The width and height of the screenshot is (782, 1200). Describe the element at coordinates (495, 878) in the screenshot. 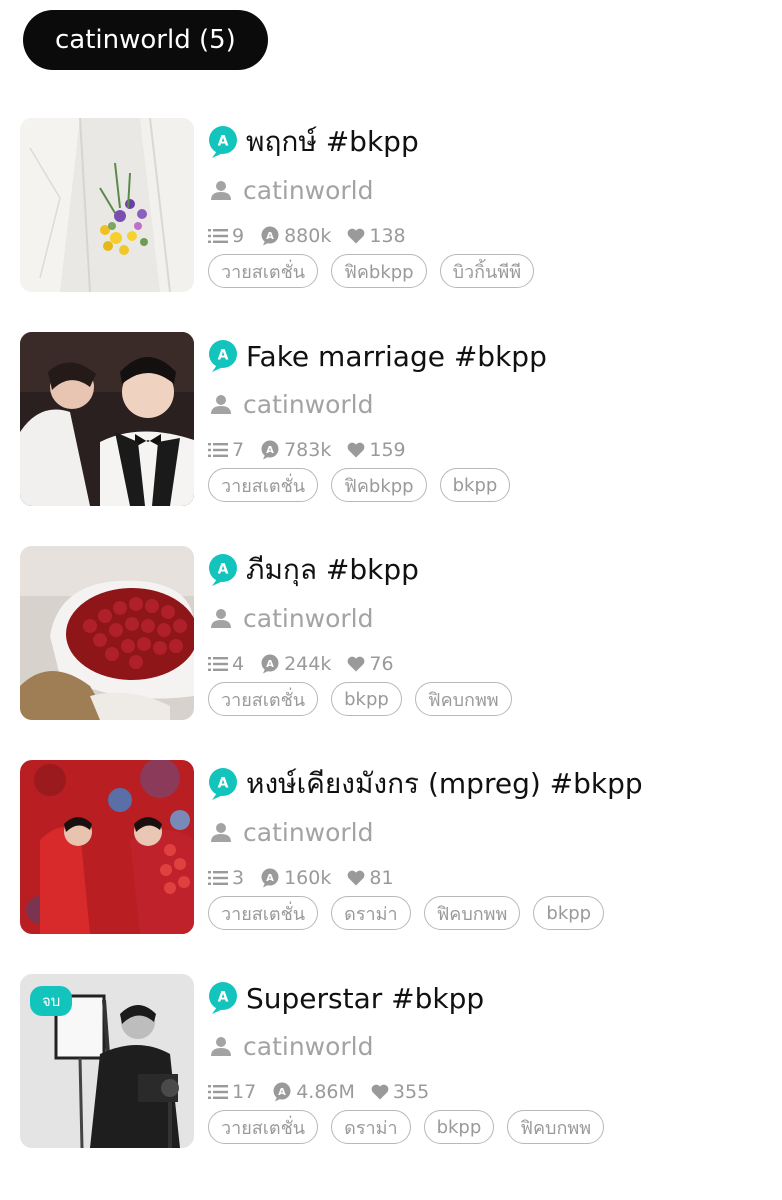

I see `story-stats: 3 A 160k 81` at that location.